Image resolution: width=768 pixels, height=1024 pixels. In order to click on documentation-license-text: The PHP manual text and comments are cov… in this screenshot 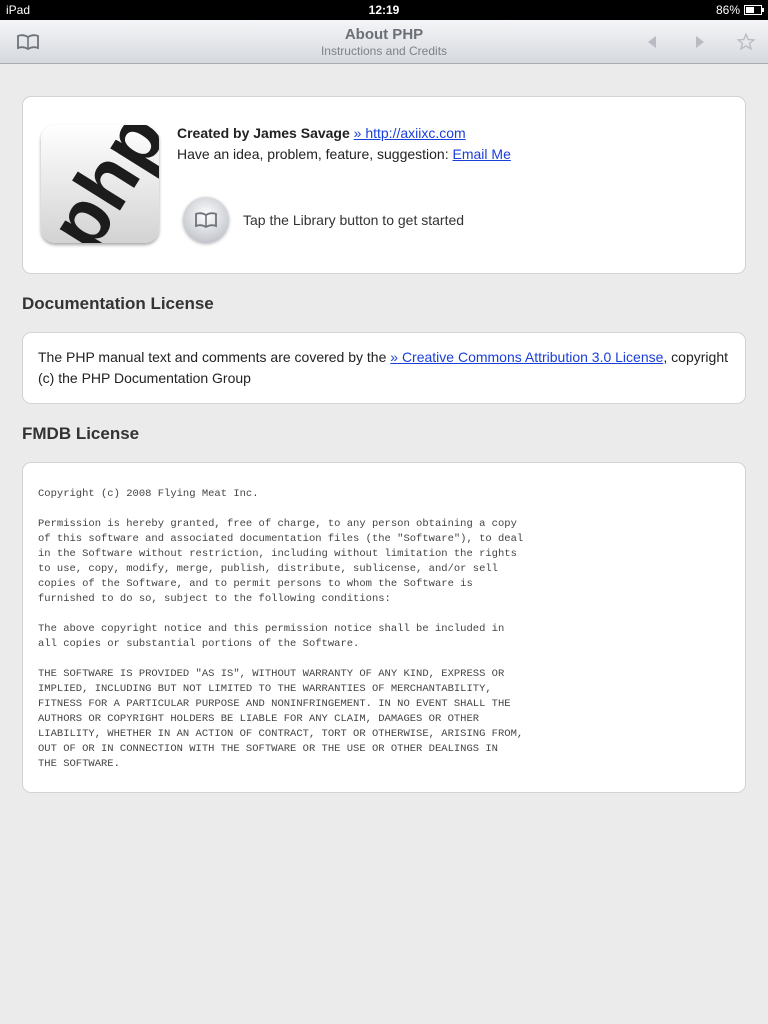, I will do `click(212, 357)`.